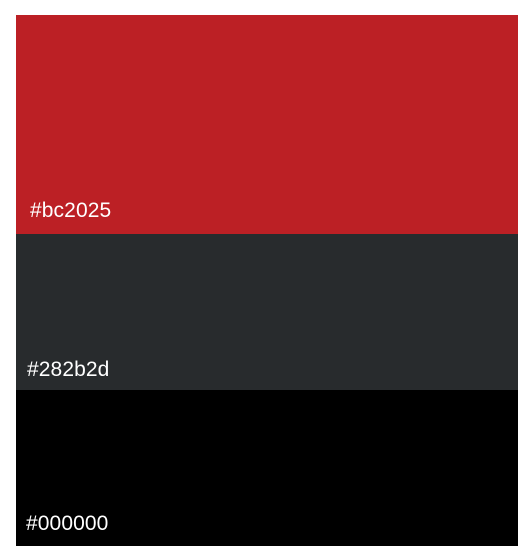 The width and height of the screenshot is (529, 556). What do you see at coordinates (67, 523) in the screenshot?
I see `swatch-hex-label: #000000` at bounding box center [67, 523].